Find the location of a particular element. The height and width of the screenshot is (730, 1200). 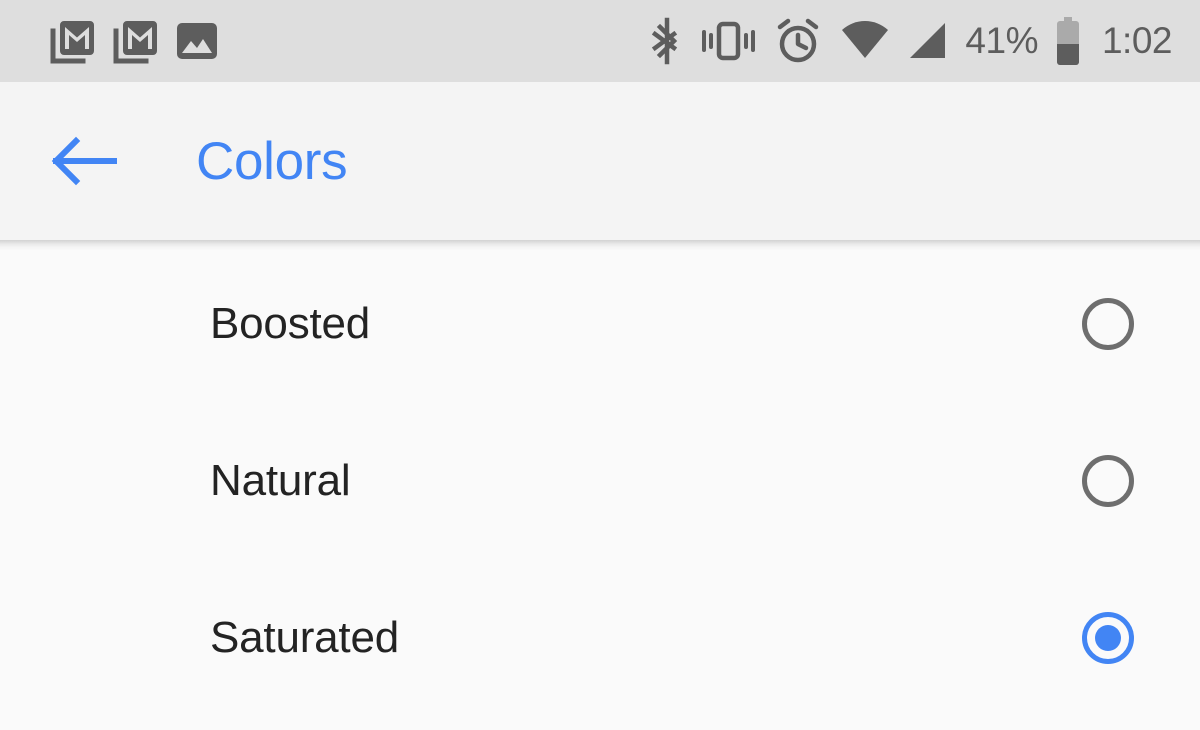

status-bar-system-icons: 41% 1:02 is located at coordinates (911, 41).